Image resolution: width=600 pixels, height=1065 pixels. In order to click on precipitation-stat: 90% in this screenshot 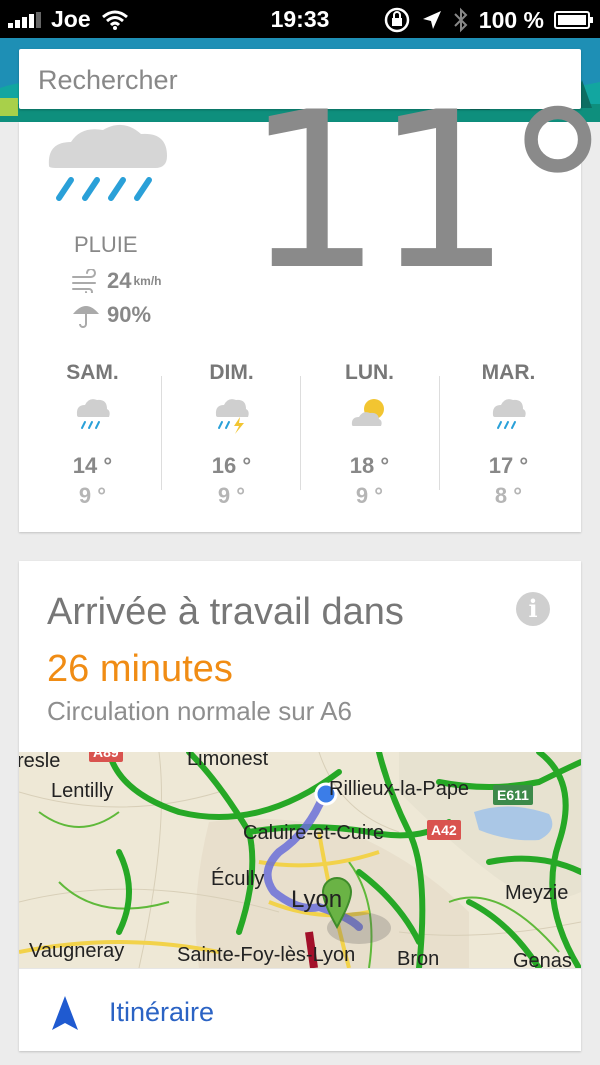, I will do `click(111, 315)`.